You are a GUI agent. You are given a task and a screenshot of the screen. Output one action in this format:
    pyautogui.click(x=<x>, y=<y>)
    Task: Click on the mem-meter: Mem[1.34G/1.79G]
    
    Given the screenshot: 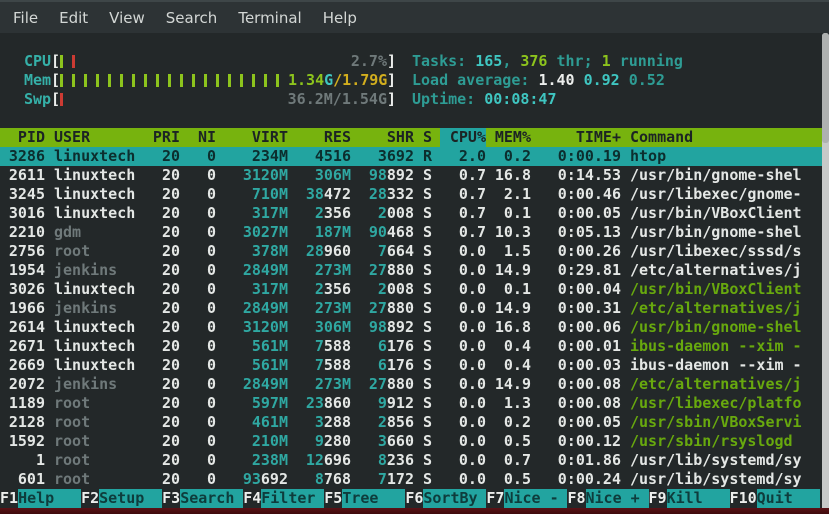 What is the action you would take?
    pyautogui.click(x=210, y=80)
    